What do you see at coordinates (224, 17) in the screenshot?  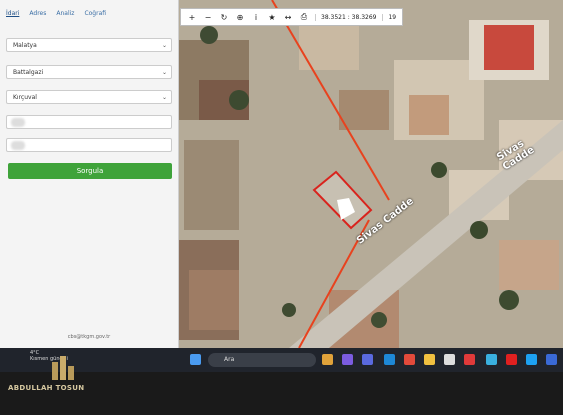 I see `refresh-icon: ↻` at bounding box center [224, 17].